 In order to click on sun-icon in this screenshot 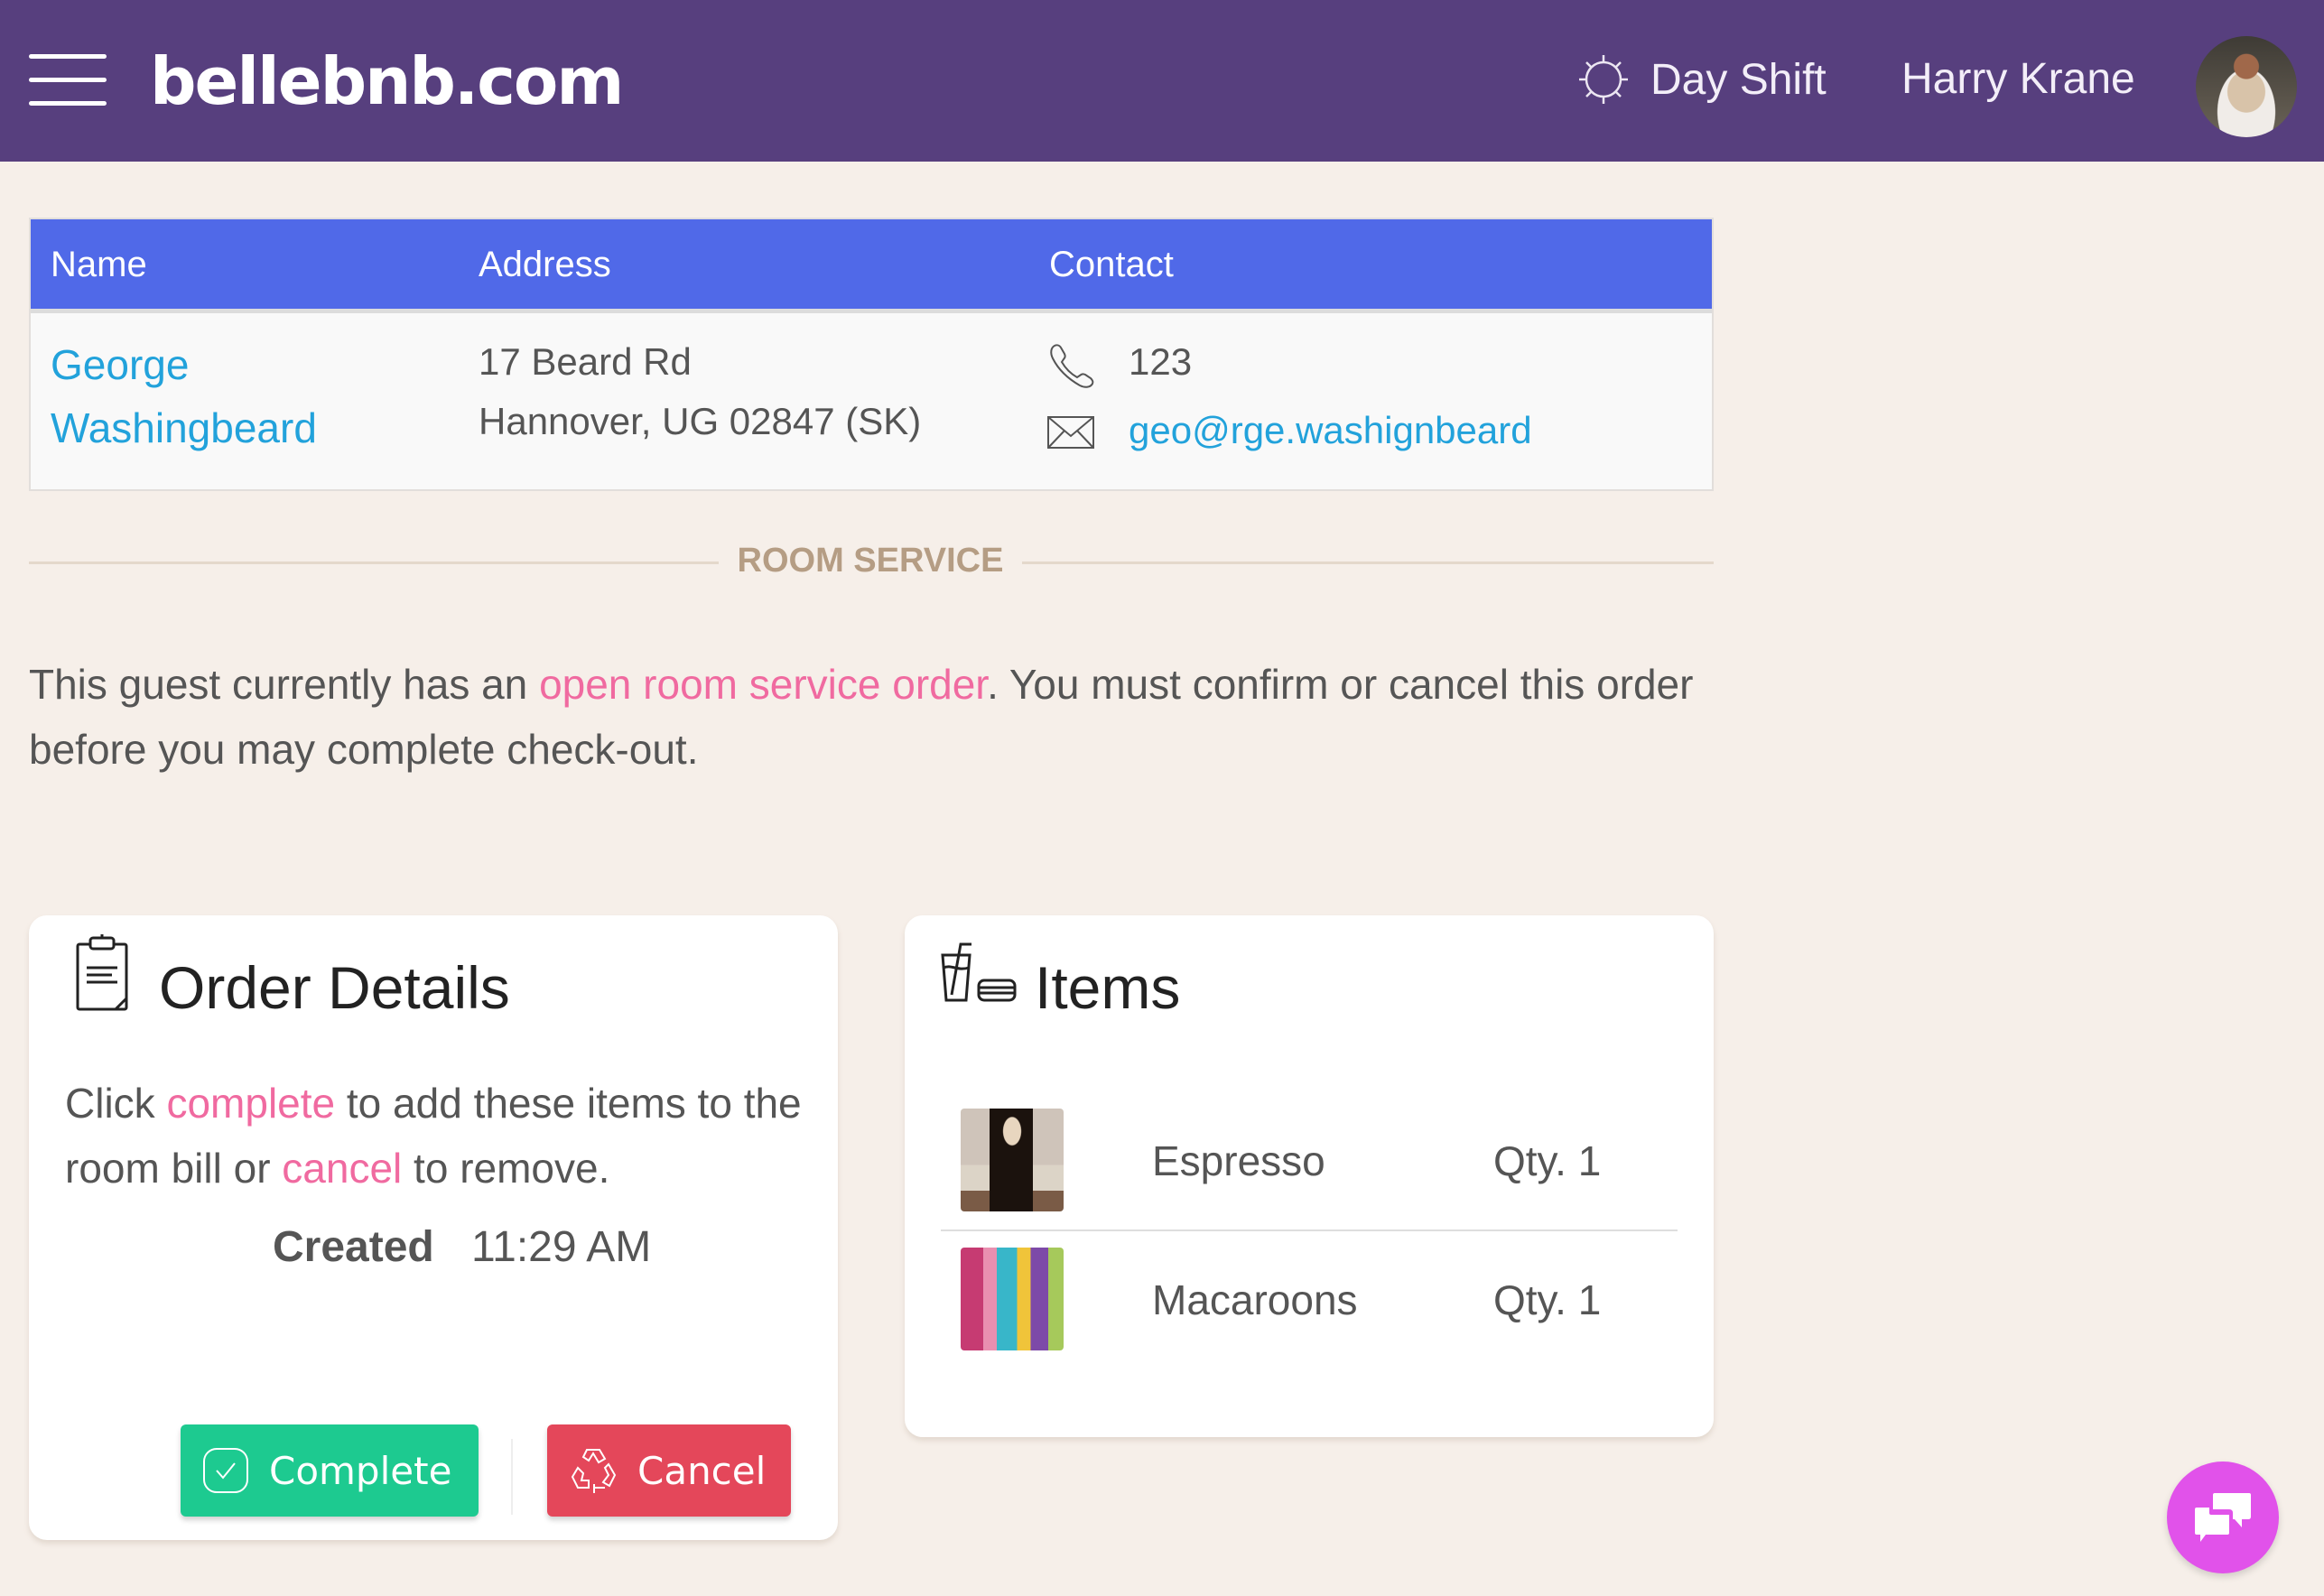, I will do `click(1603, 80)`.